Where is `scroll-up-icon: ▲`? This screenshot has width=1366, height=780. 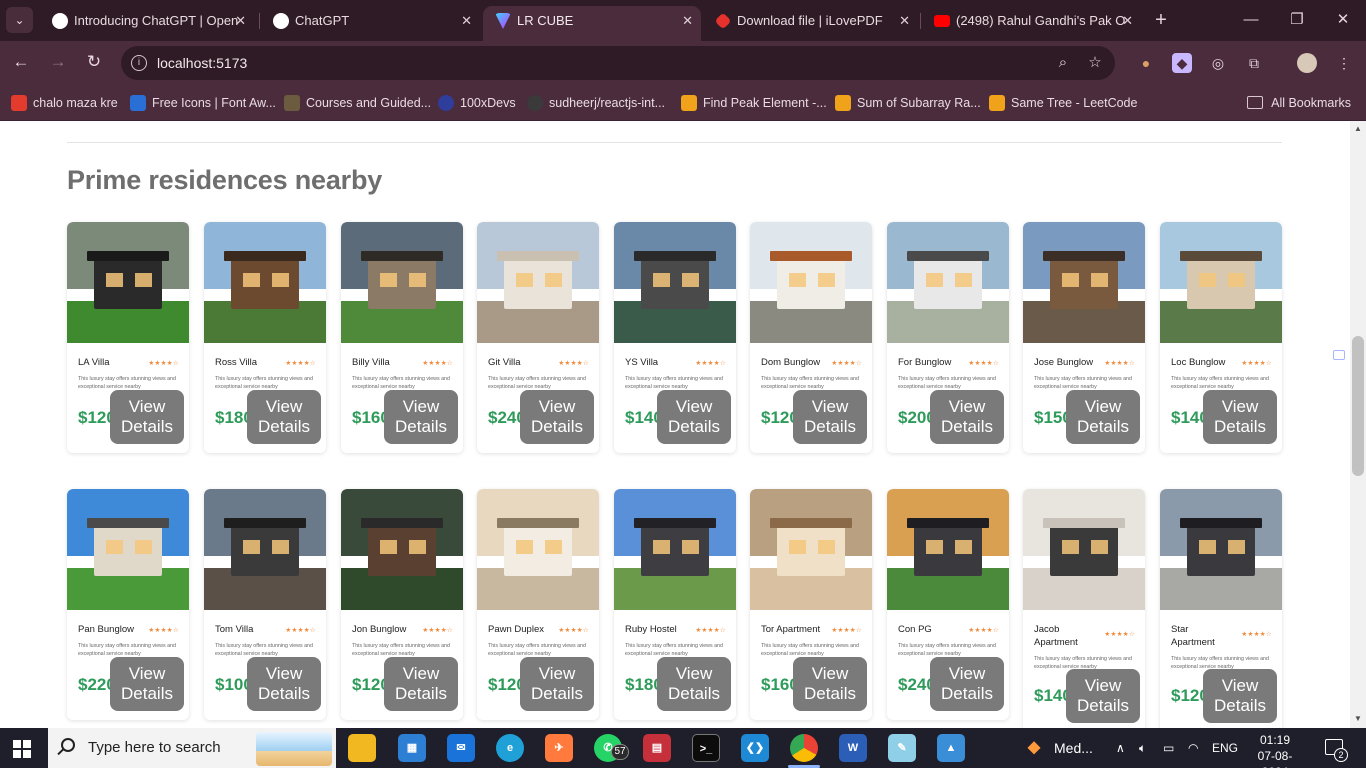
scroll-up-icon: ▲ is located at coordinates (1358, 129).